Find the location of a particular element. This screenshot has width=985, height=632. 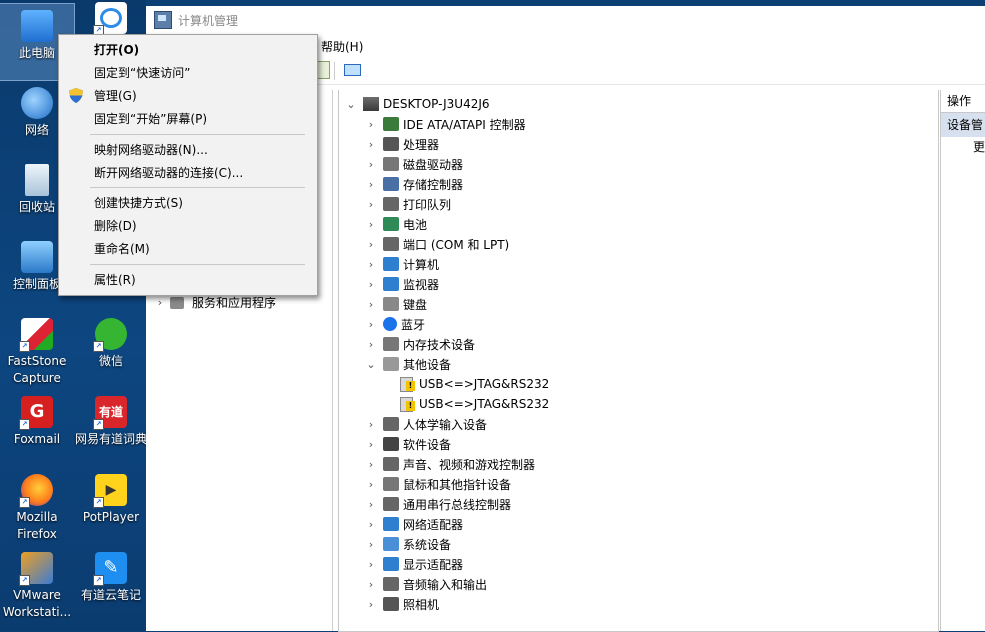

desktop-icon-label: Foxmail is located at coordinates (37, 439).